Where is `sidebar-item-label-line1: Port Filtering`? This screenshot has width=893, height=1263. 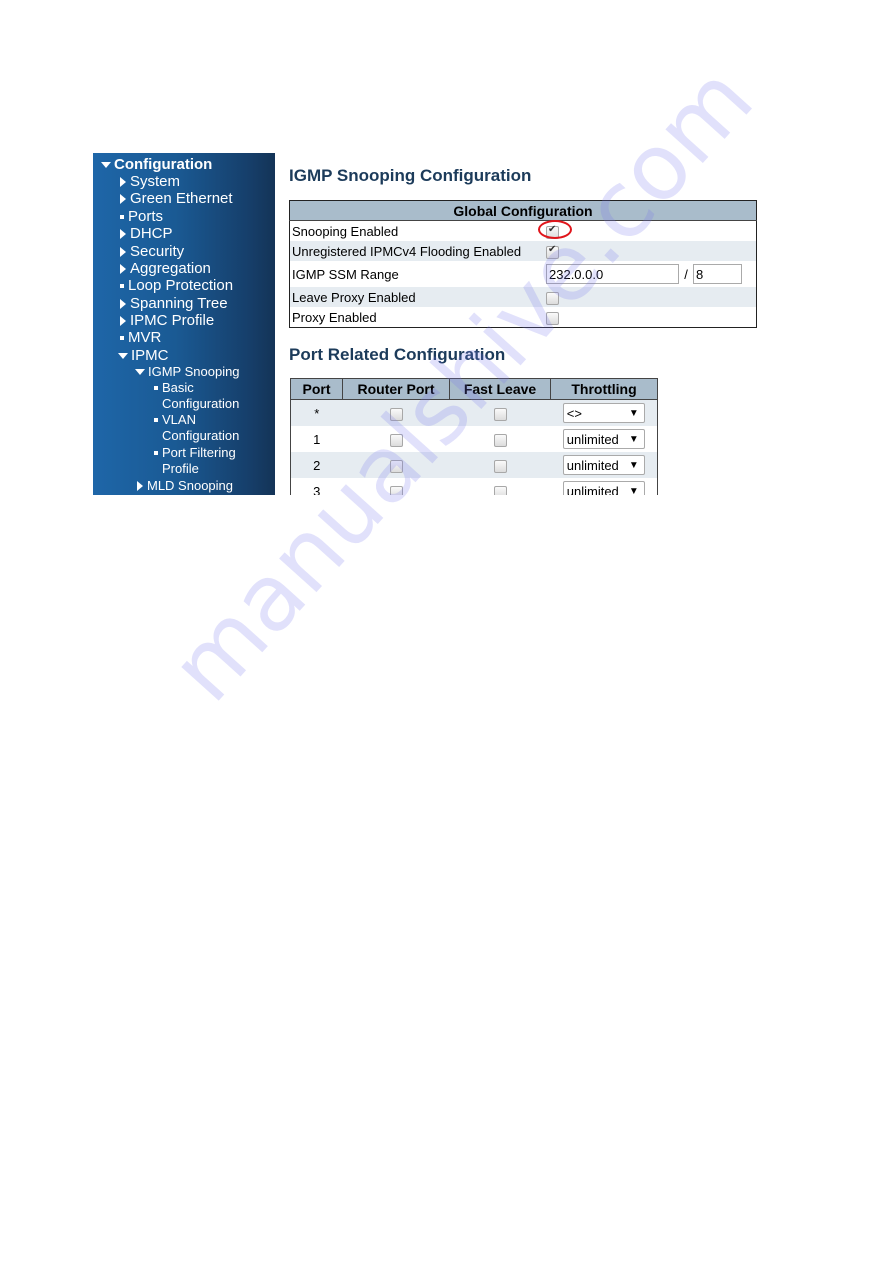
sidebar-item-label-line1: Port Filtering is located at coordinates (199, 452).